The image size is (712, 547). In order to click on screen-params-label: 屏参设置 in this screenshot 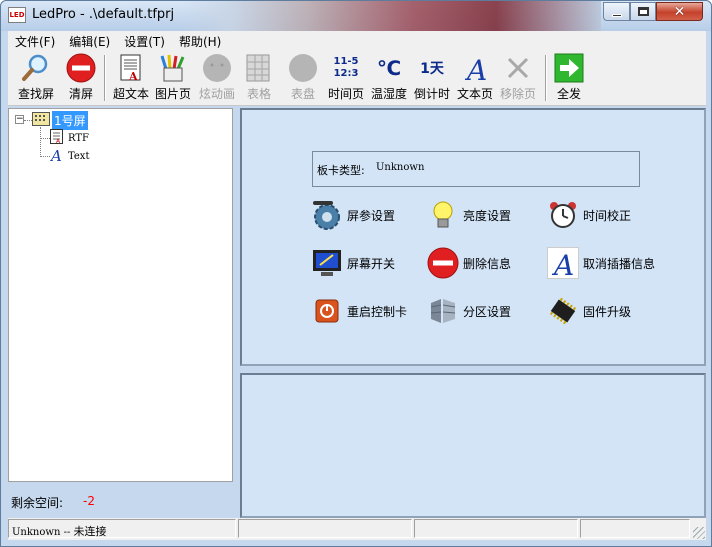, I will do `click(371, 215)`.